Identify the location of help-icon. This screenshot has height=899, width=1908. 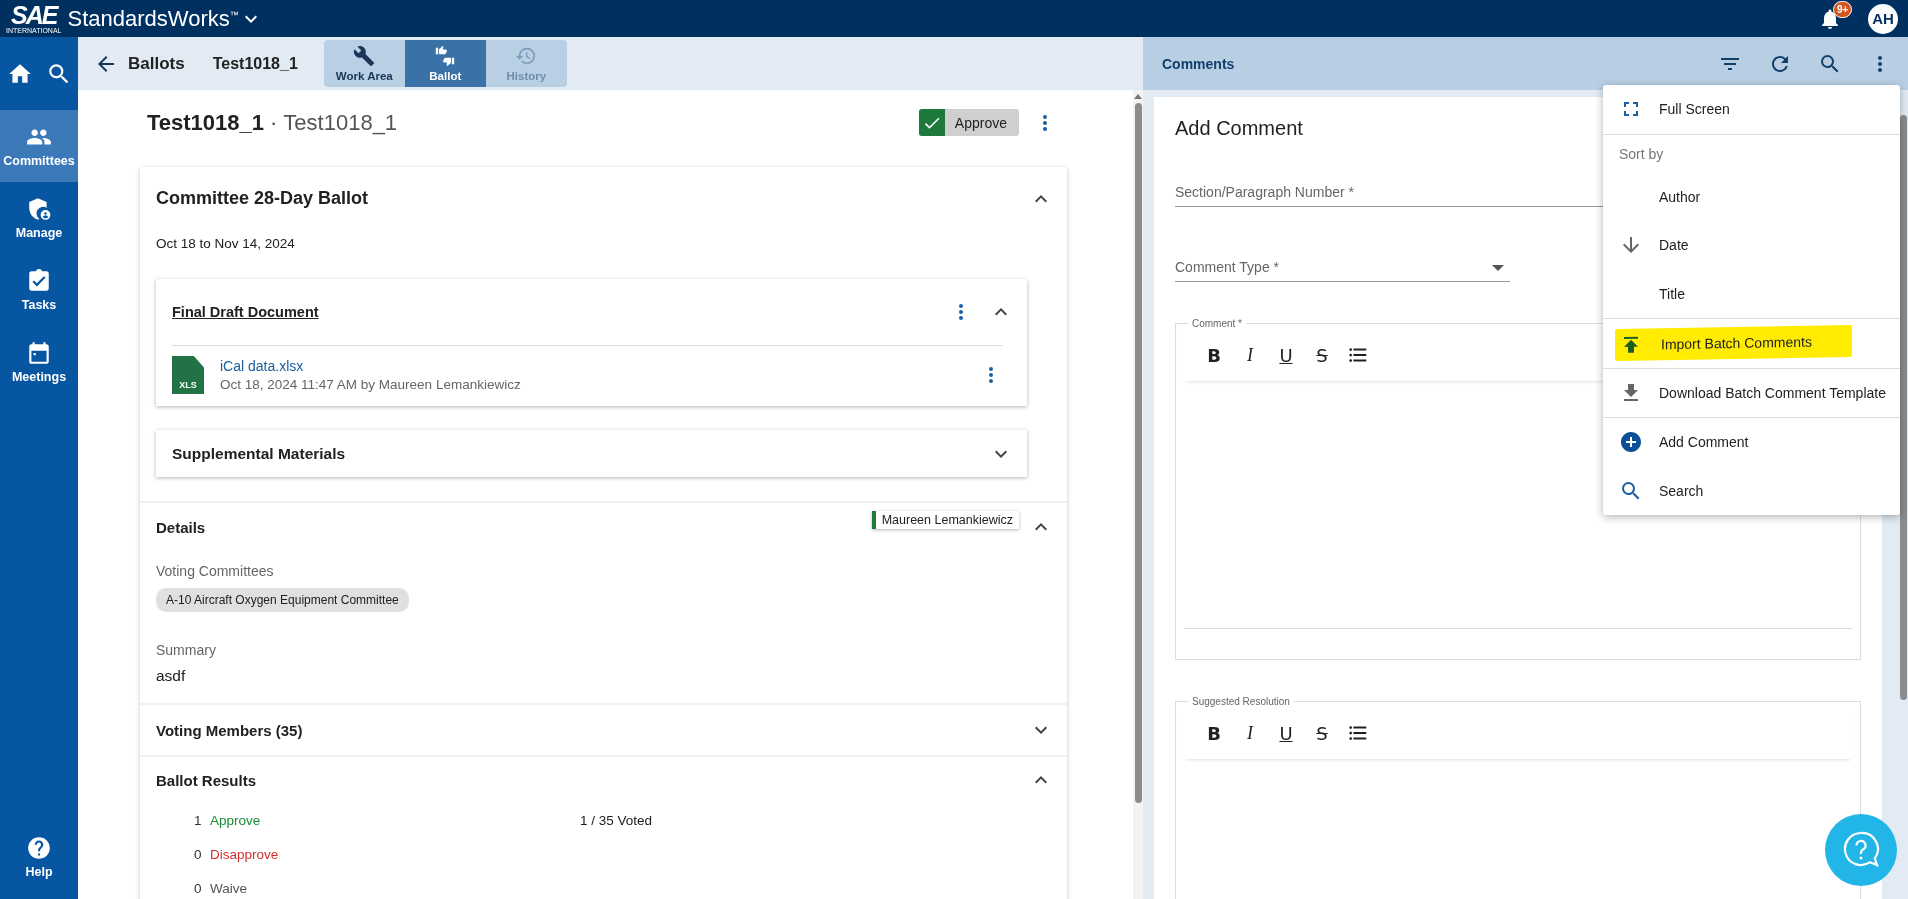
(39, 848).